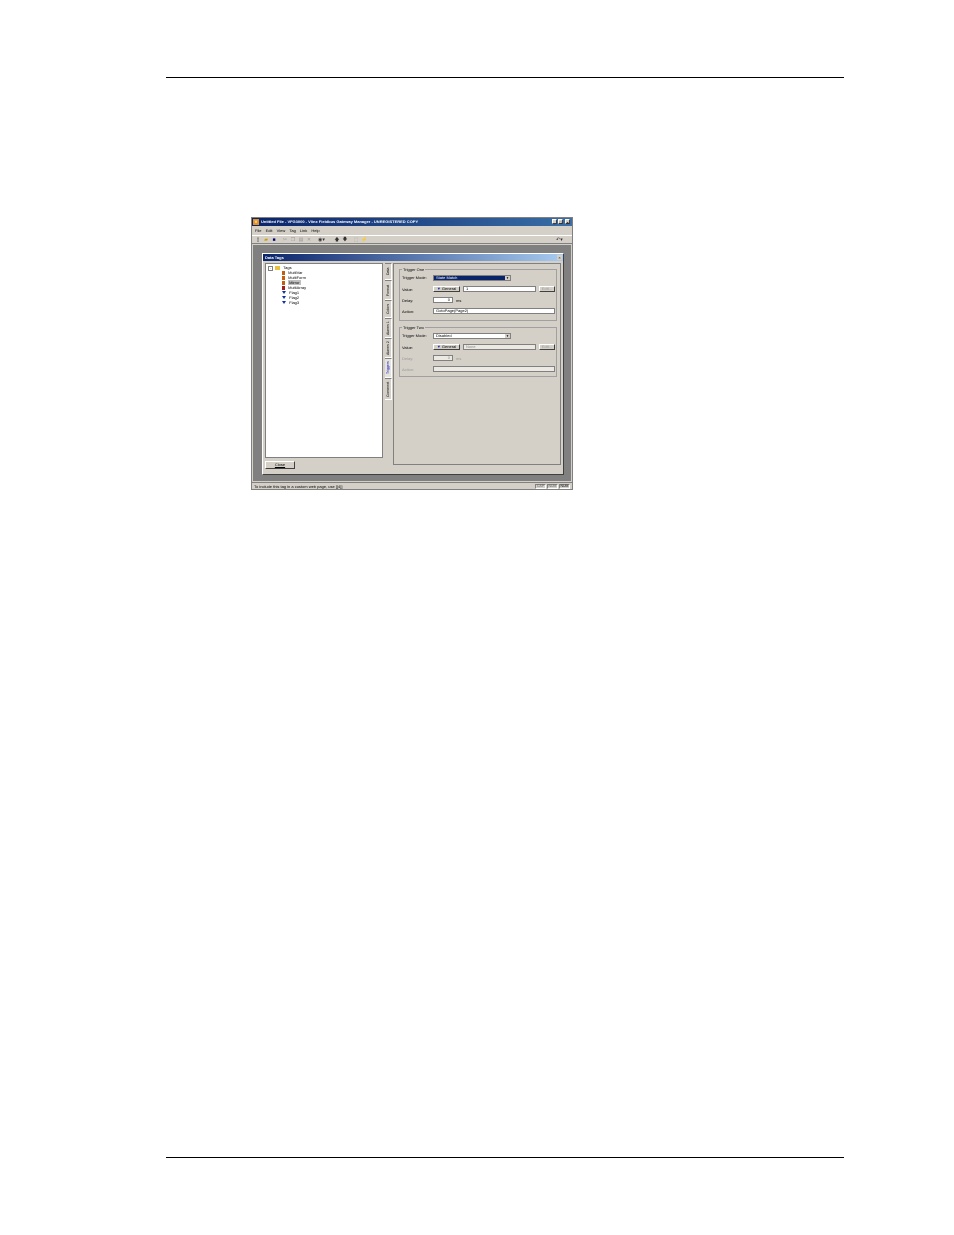 The image size is (954, 1235). What do you see at coordinates (412, 230) in the screenshot?
I see `menu-bar: File Edit View Tag Link Help` at bounding box center [412, 230].